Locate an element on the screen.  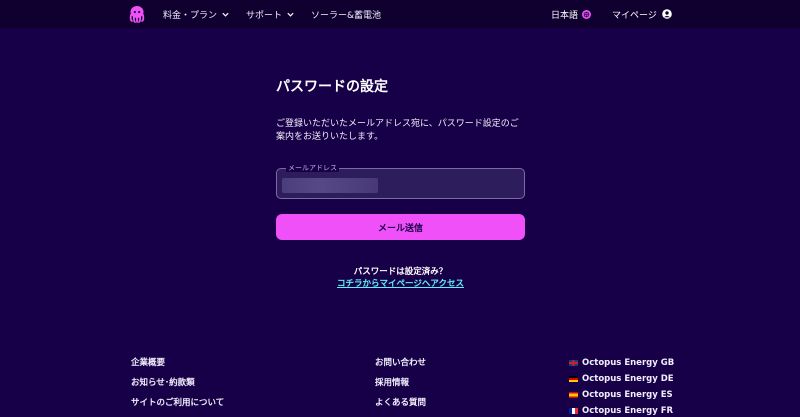
mypage-label: マイページ is located at coordinates (634, 15).